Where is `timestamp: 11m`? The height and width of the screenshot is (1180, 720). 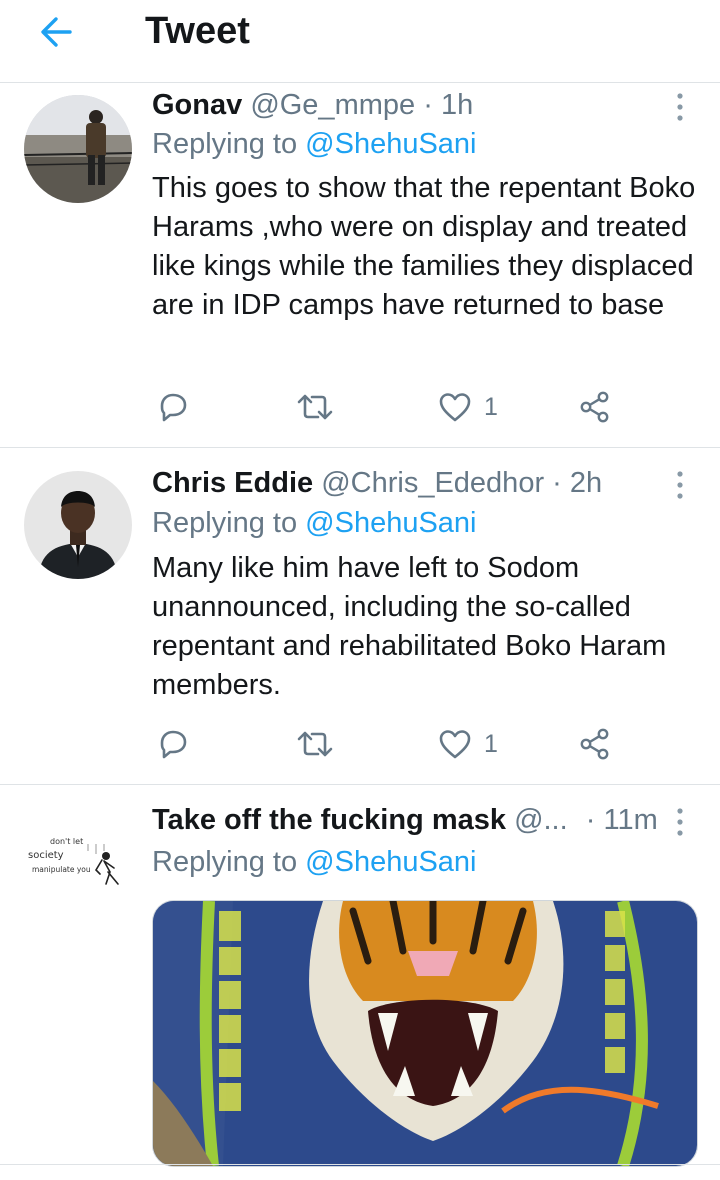 timestamp: 11m is located at coordinates (630, 820).